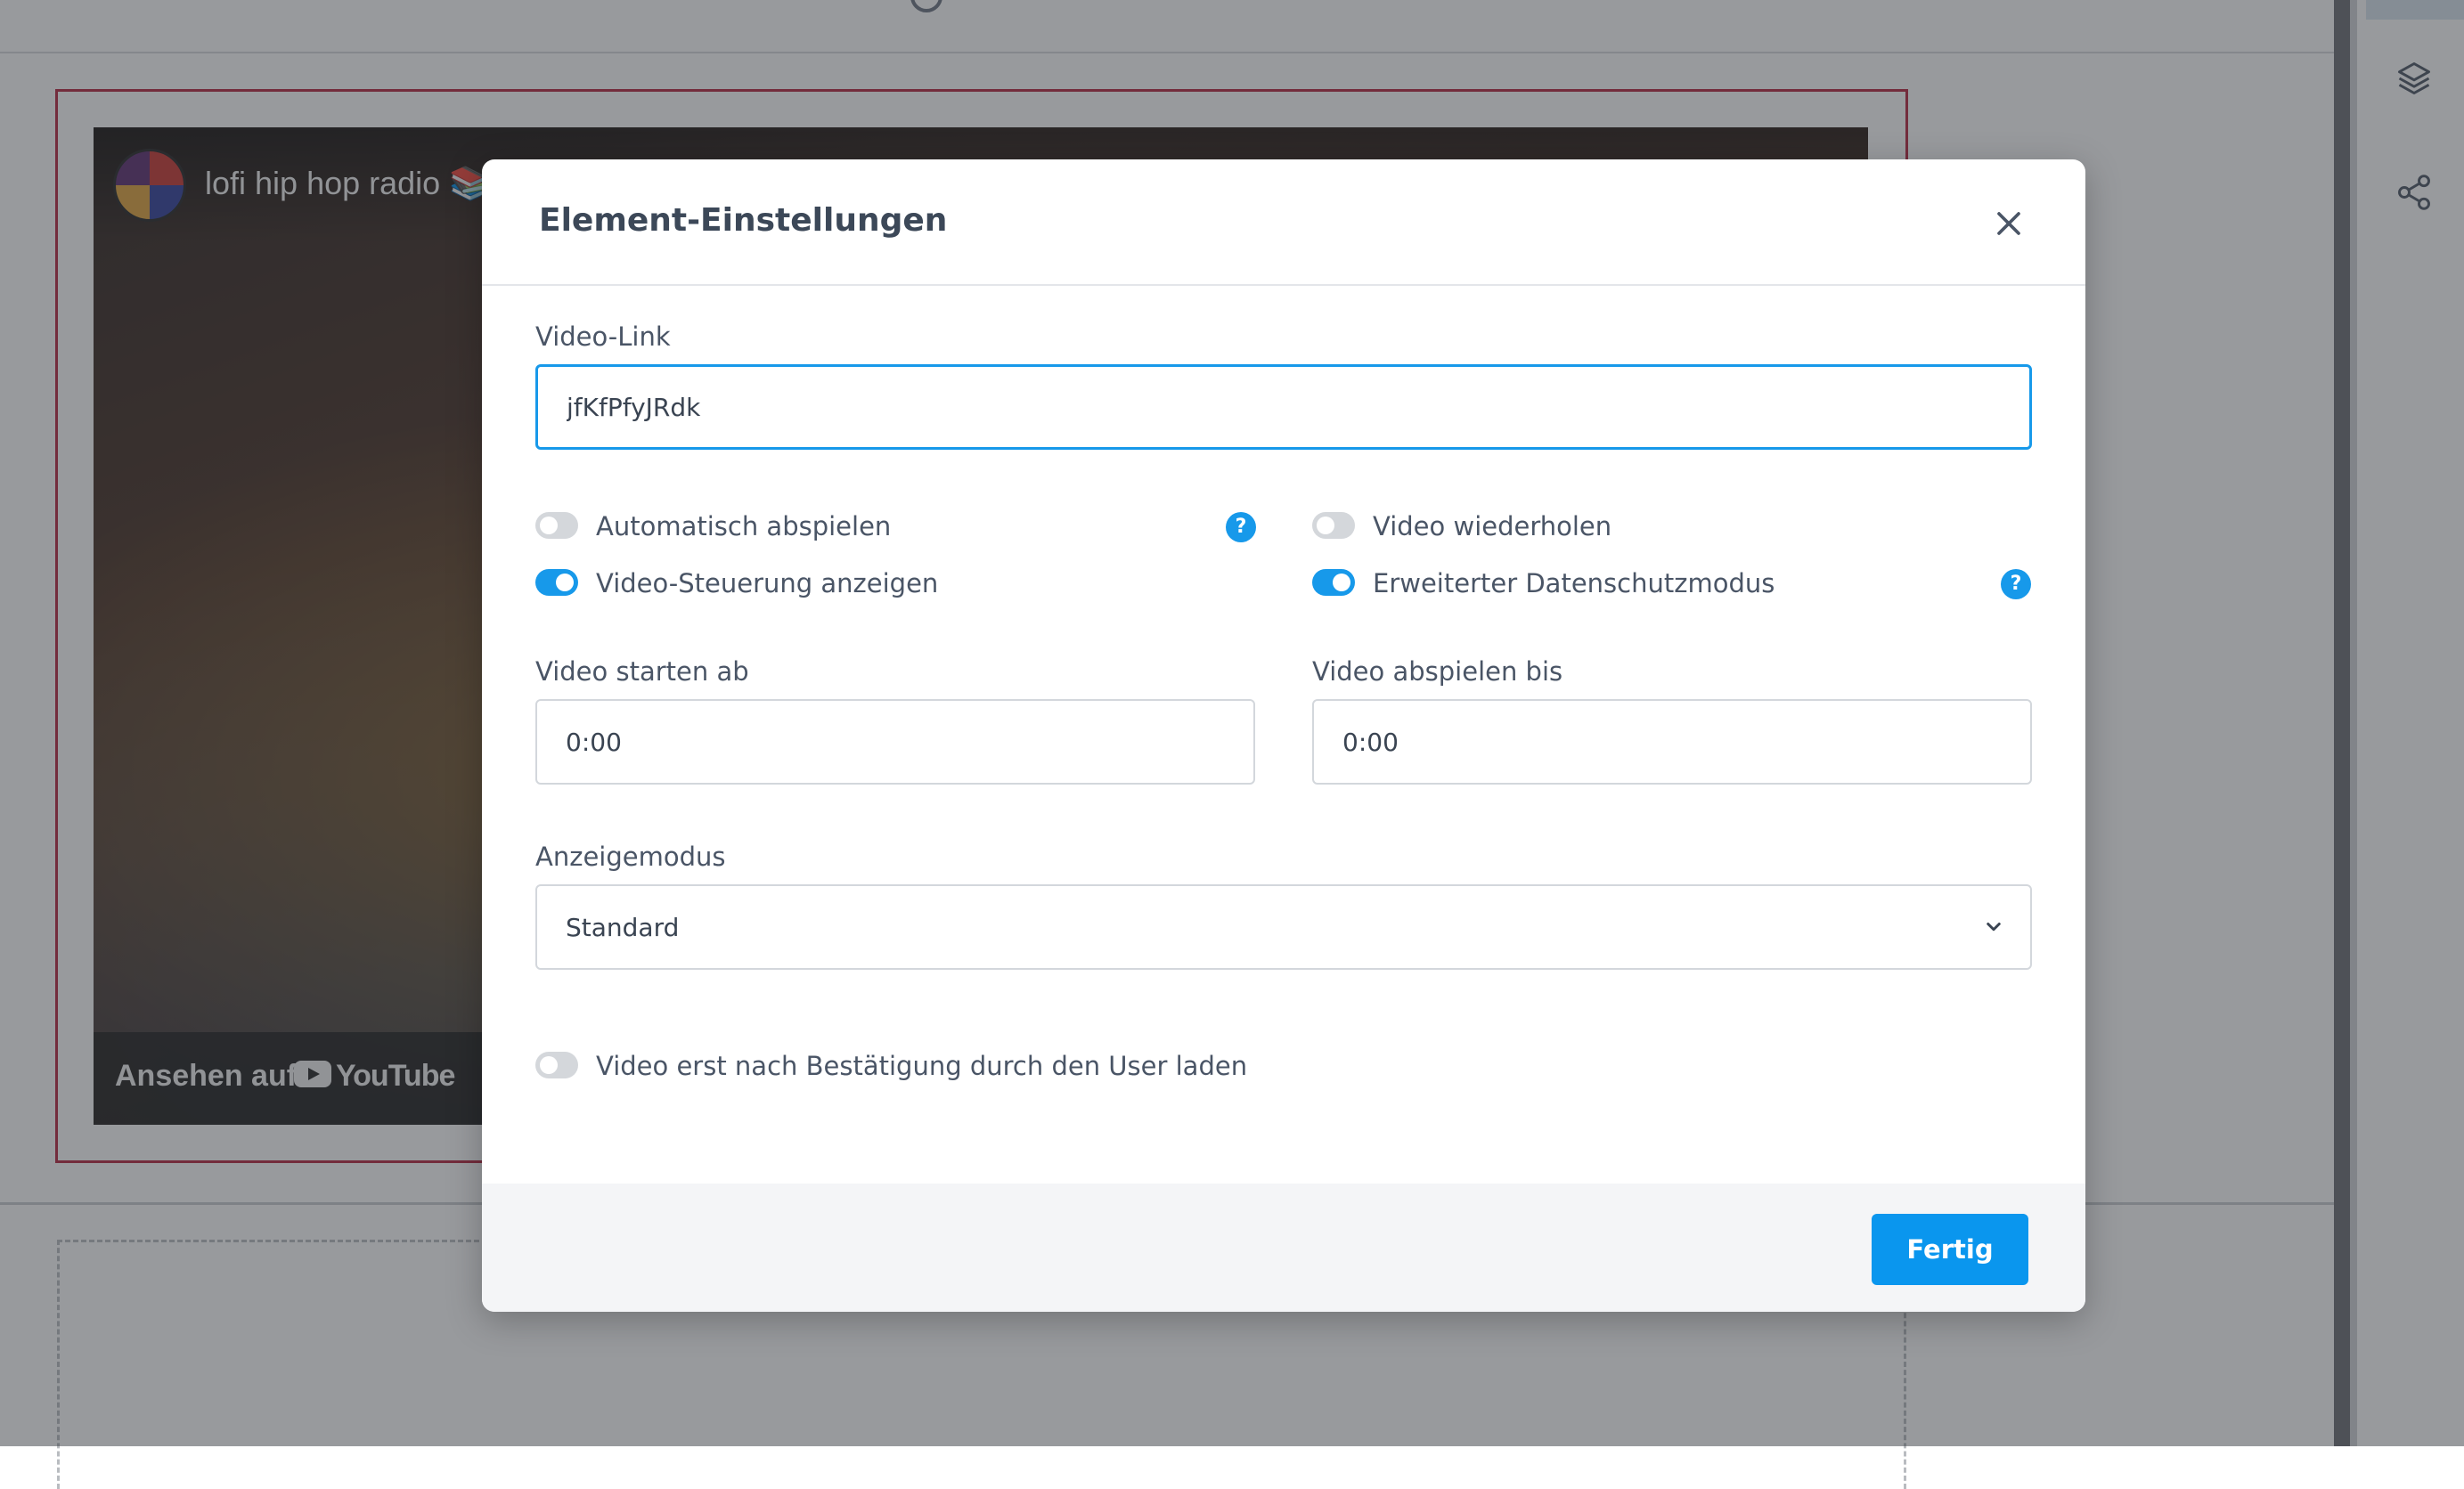 Image resolution: width=2464 pixels, height=1489 pixels. I want to click on controls-label: Video-Steuerung anzeigen, so click(767, 583).